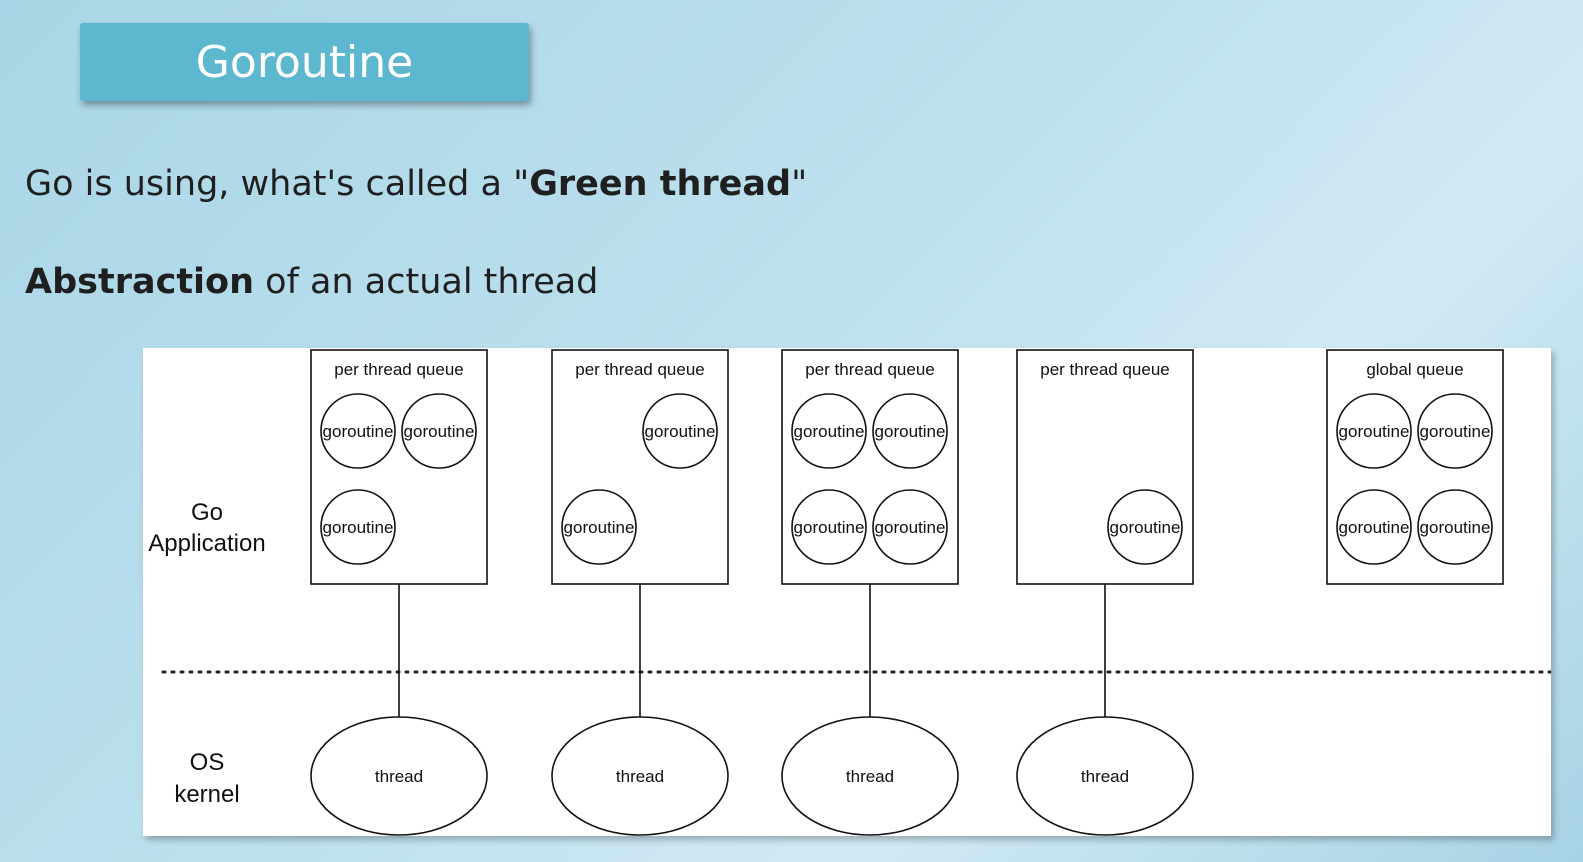 The height and width of the screenshot is (862, 1583). I want to click on slide-title: Goroutine, so click(304, 62).